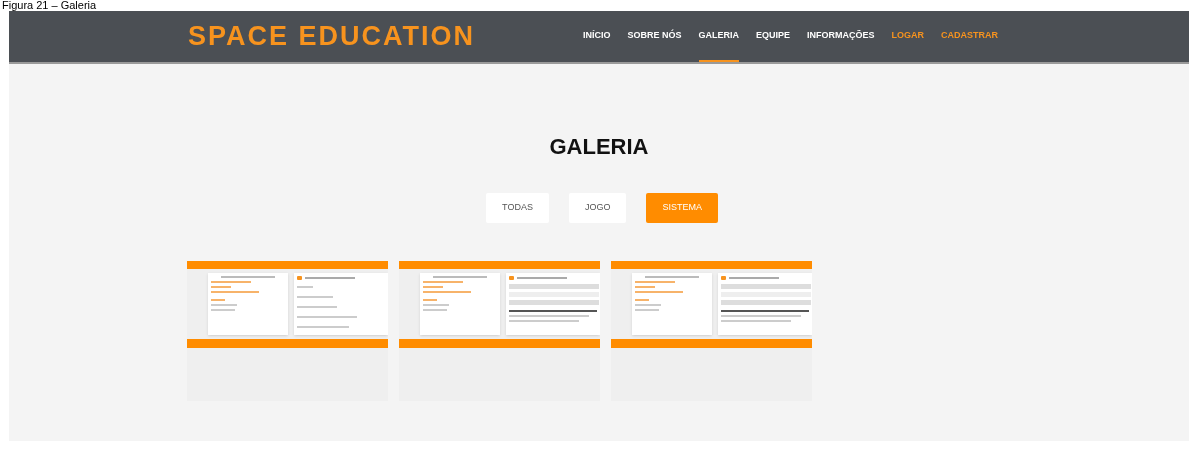  I want to click on nav-link: SOBRE NÓS, so click(654, 36).